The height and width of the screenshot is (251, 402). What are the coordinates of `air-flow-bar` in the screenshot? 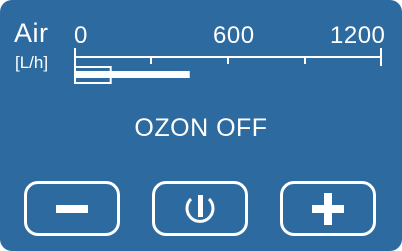 It's located at (132, 74).